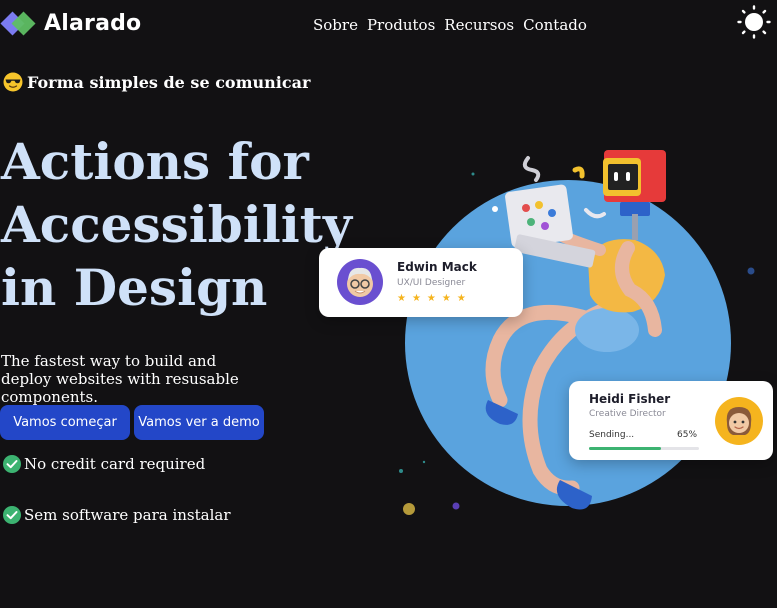  Describe the element at coordinates (335, 25) in the screenshot. I see `nav-link-sobre: Sobre` at that location.